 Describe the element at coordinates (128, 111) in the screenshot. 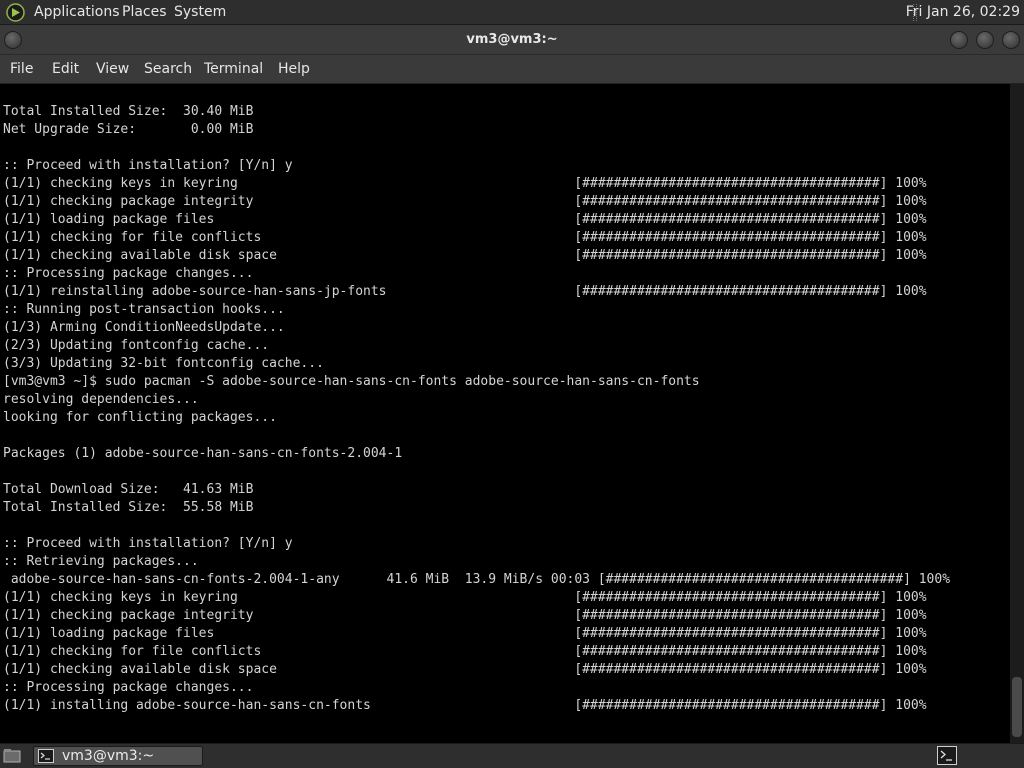

I see `terminal-line: Total Installed Size: 30.40 MiB` at that location.